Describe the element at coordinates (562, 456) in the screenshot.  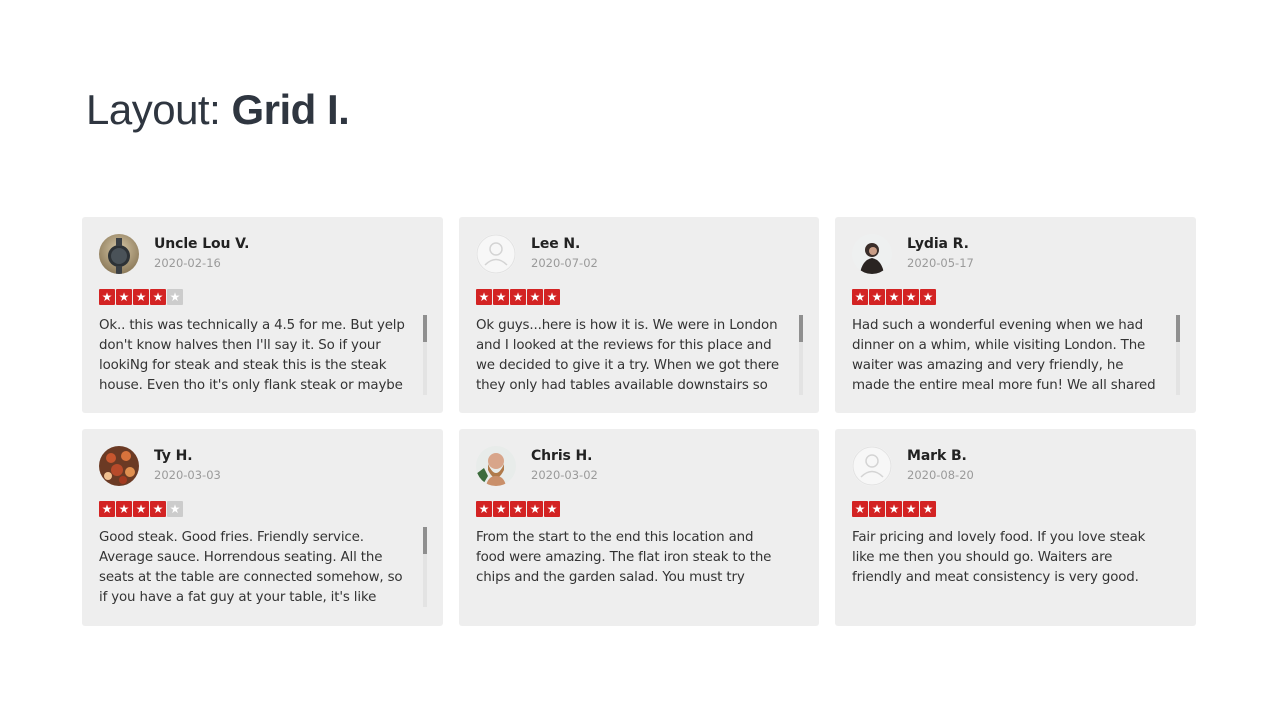
I see `reviewer-name: Chris H.` at that location.